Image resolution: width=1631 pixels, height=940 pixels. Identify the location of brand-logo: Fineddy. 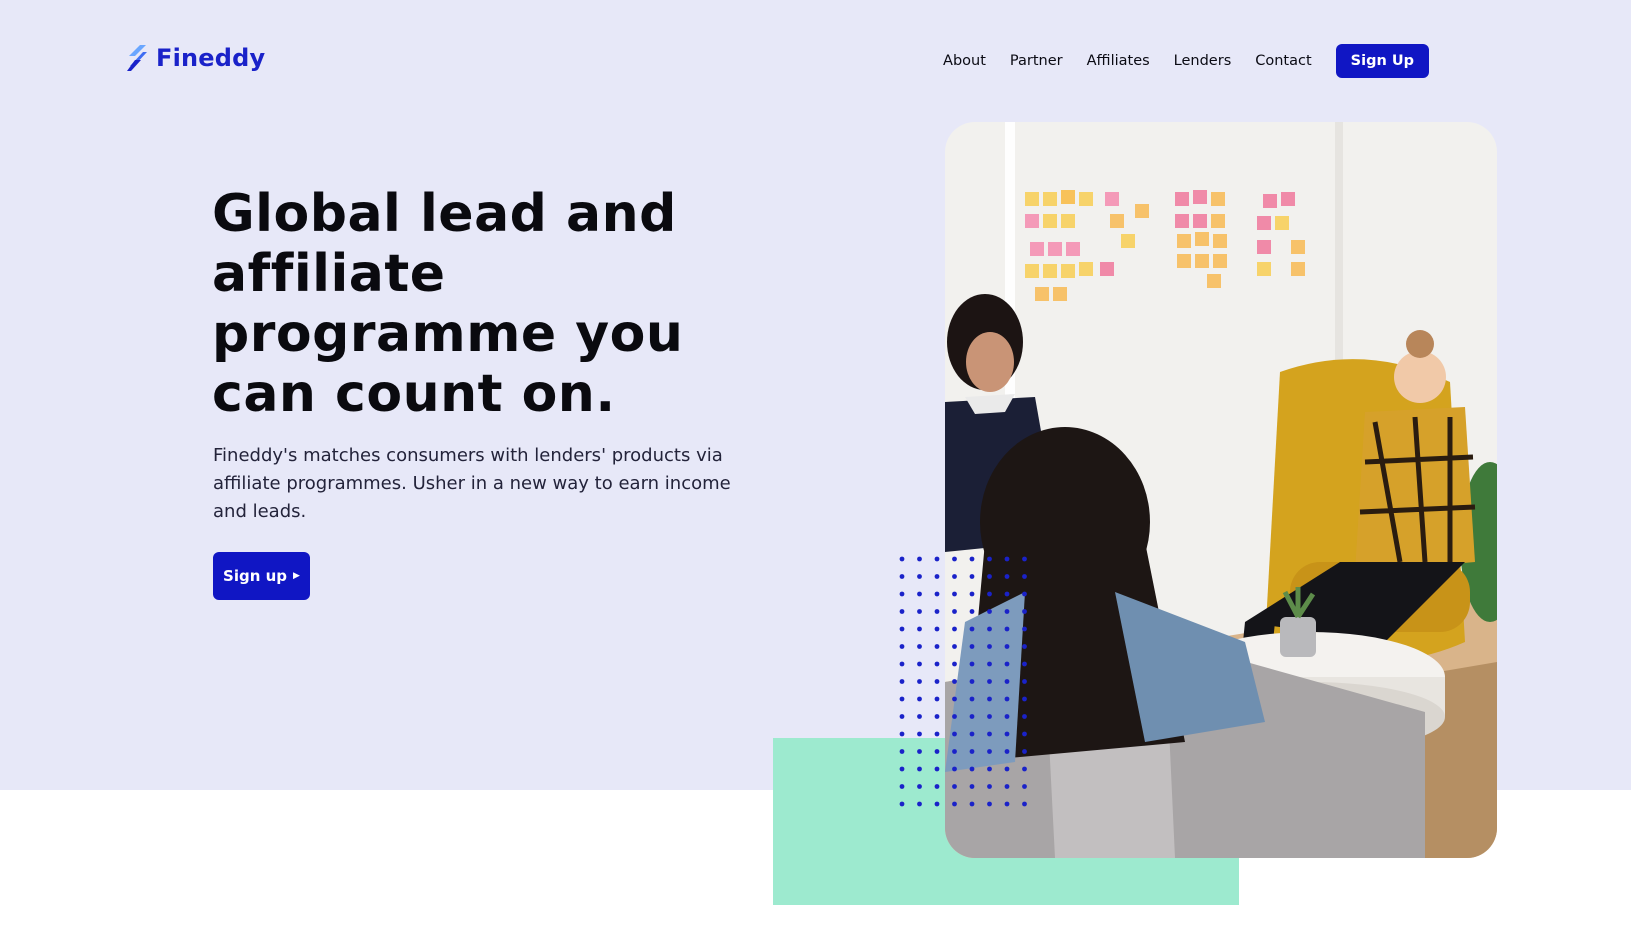
(195, 58).